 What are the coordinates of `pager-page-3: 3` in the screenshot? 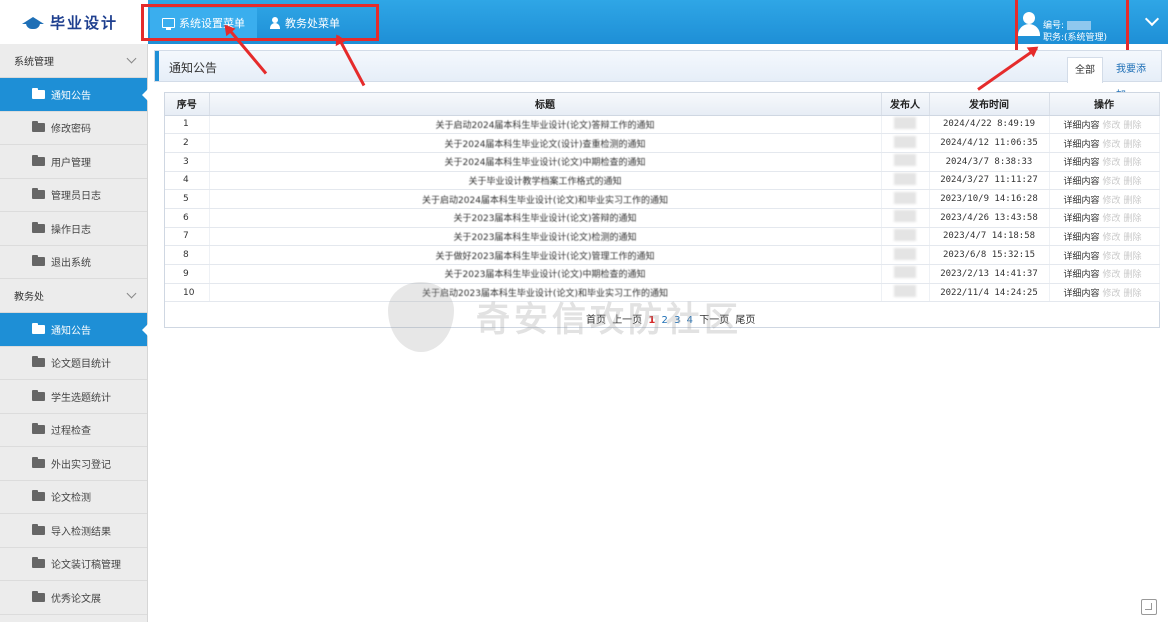 It's located at (677, 320).